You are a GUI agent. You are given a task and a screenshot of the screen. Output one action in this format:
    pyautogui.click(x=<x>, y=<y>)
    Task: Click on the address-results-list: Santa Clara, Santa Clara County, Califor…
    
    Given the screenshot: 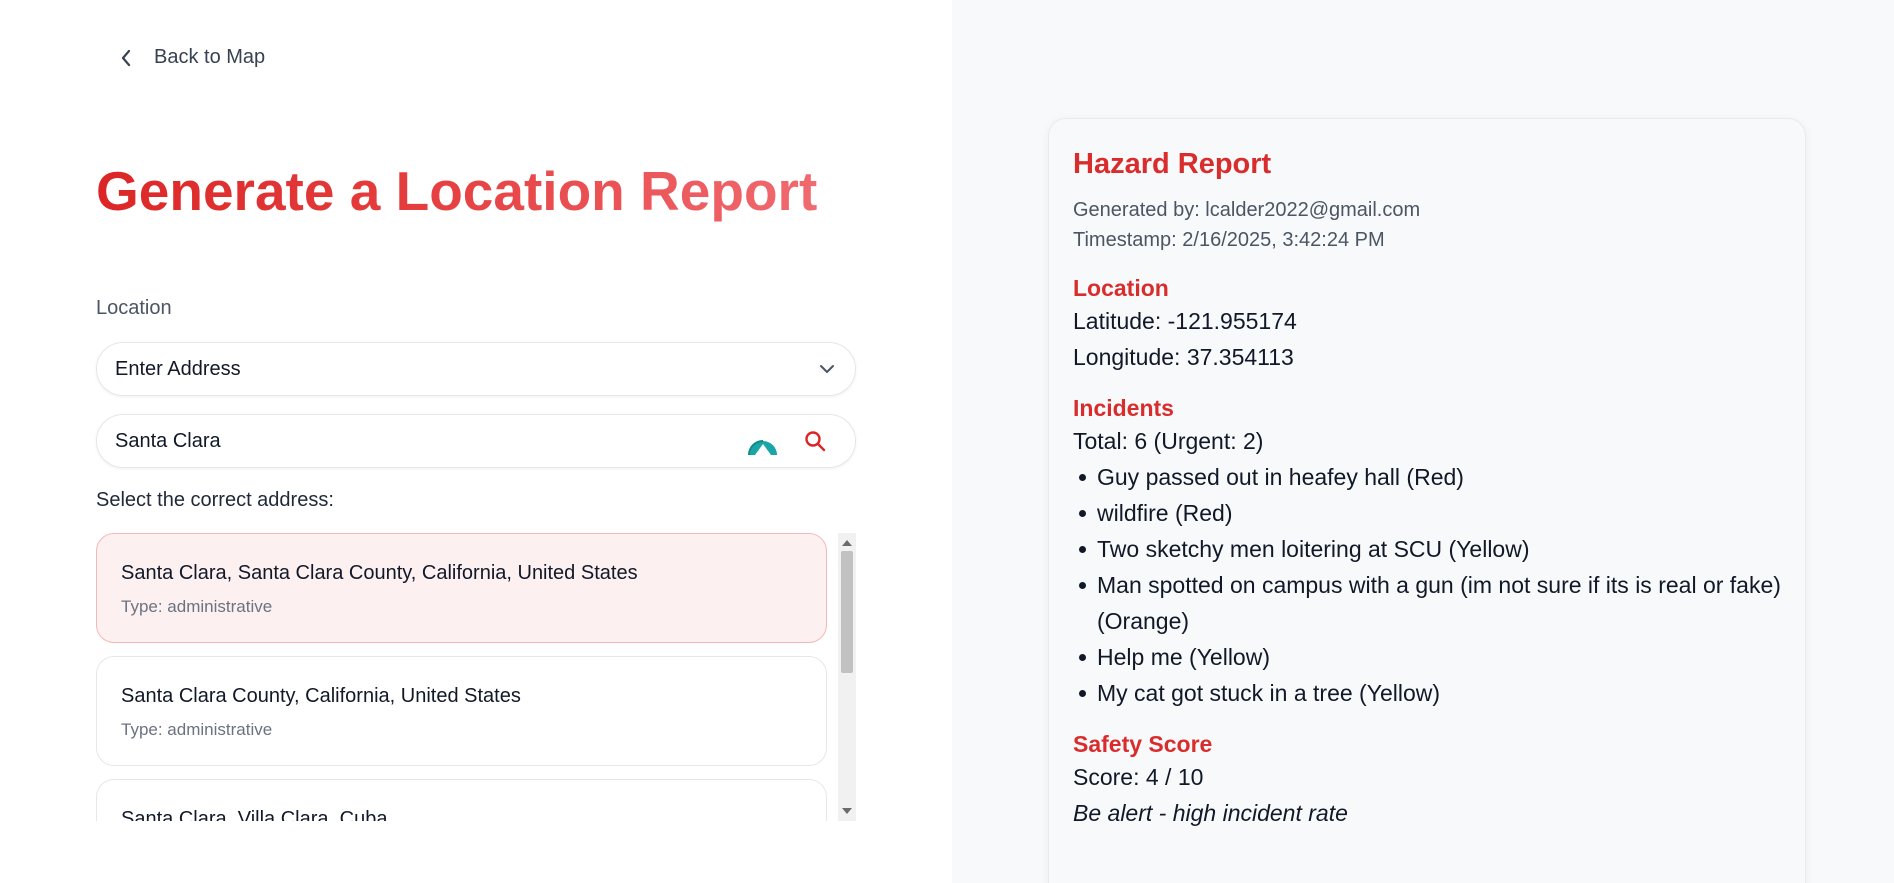 What is the action you would take?
    pyautogui.click(x=476, y=677)
    